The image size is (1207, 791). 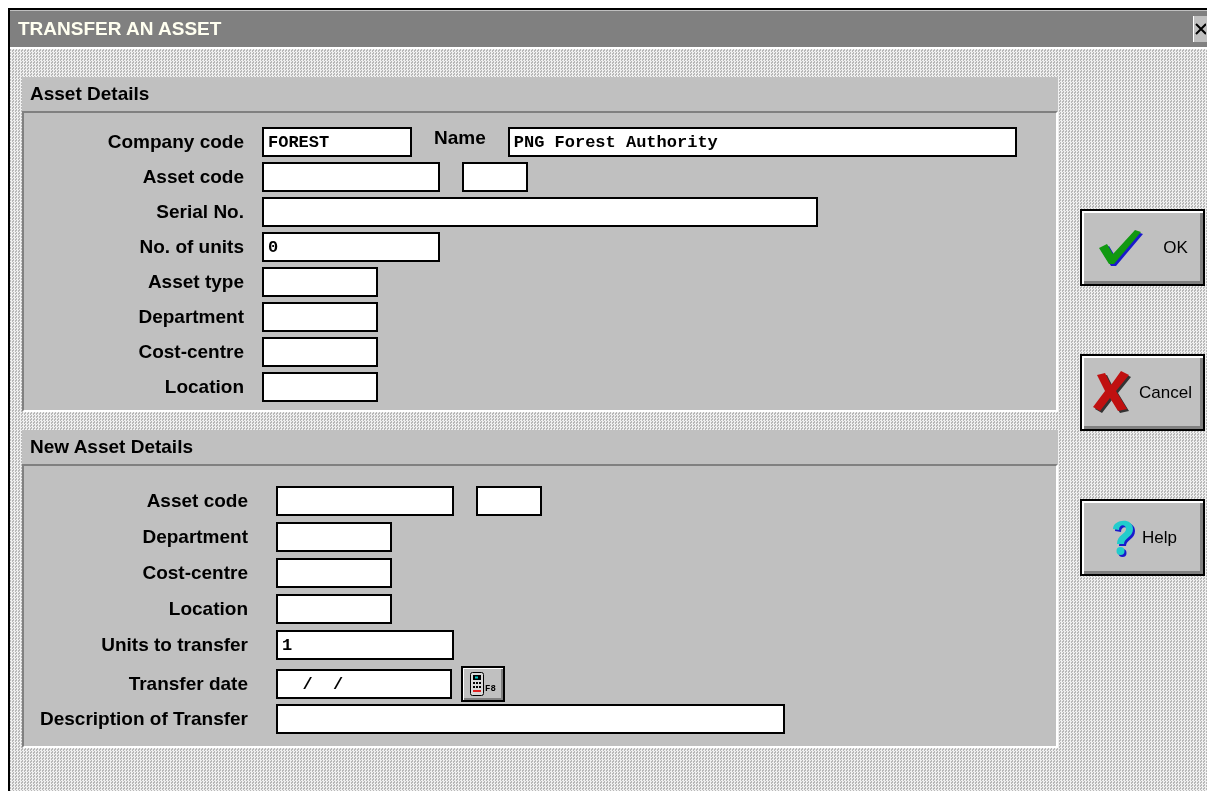 I want to click on input-field: 0, so click(x=351, y=247).